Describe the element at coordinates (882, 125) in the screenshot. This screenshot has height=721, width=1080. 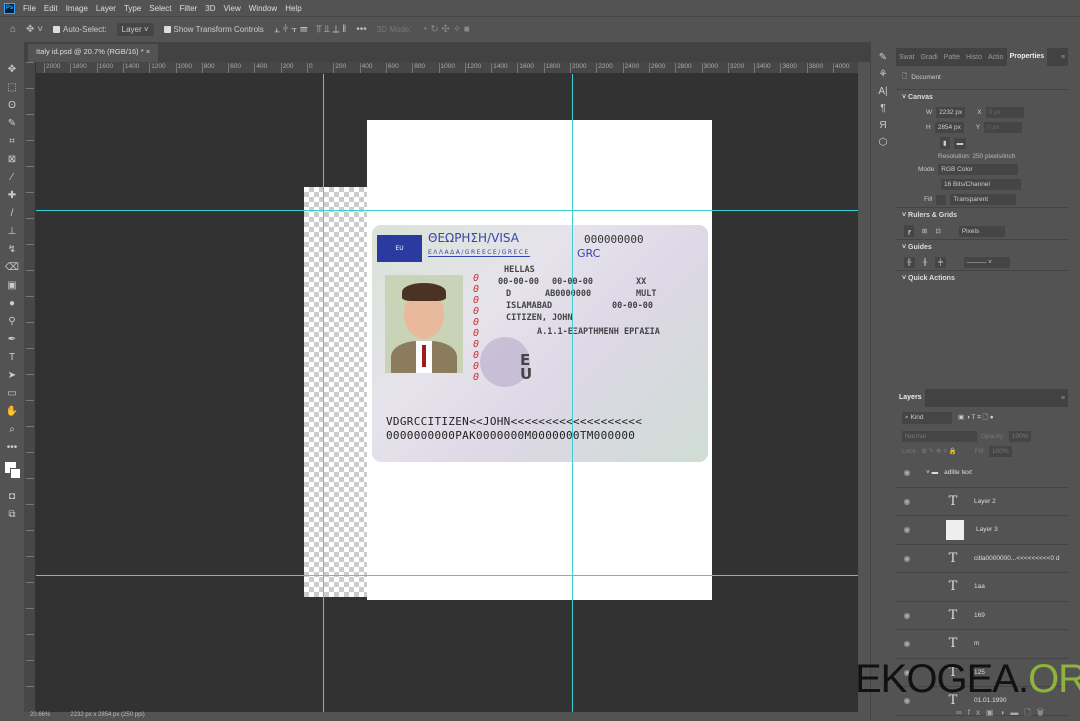
I see `glyphs-icon: Я` at that location.